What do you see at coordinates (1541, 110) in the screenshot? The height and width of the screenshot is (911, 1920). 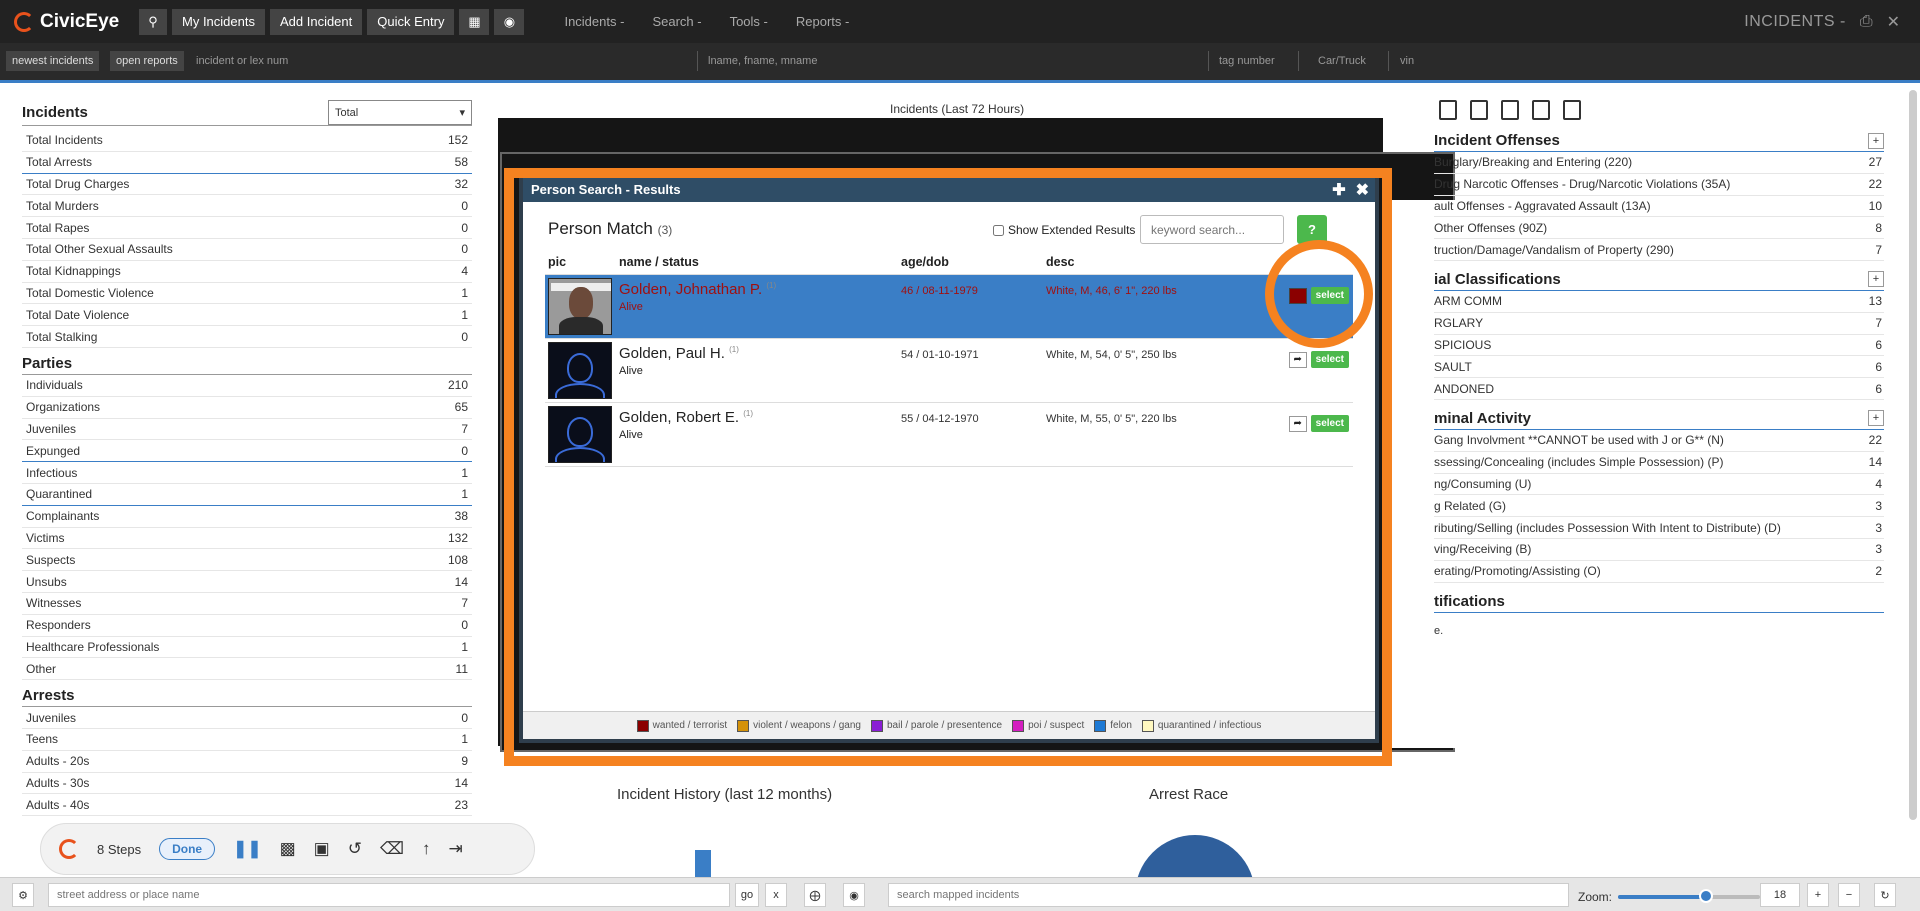 I see `document-icon` at bounding box center [1541, 110].